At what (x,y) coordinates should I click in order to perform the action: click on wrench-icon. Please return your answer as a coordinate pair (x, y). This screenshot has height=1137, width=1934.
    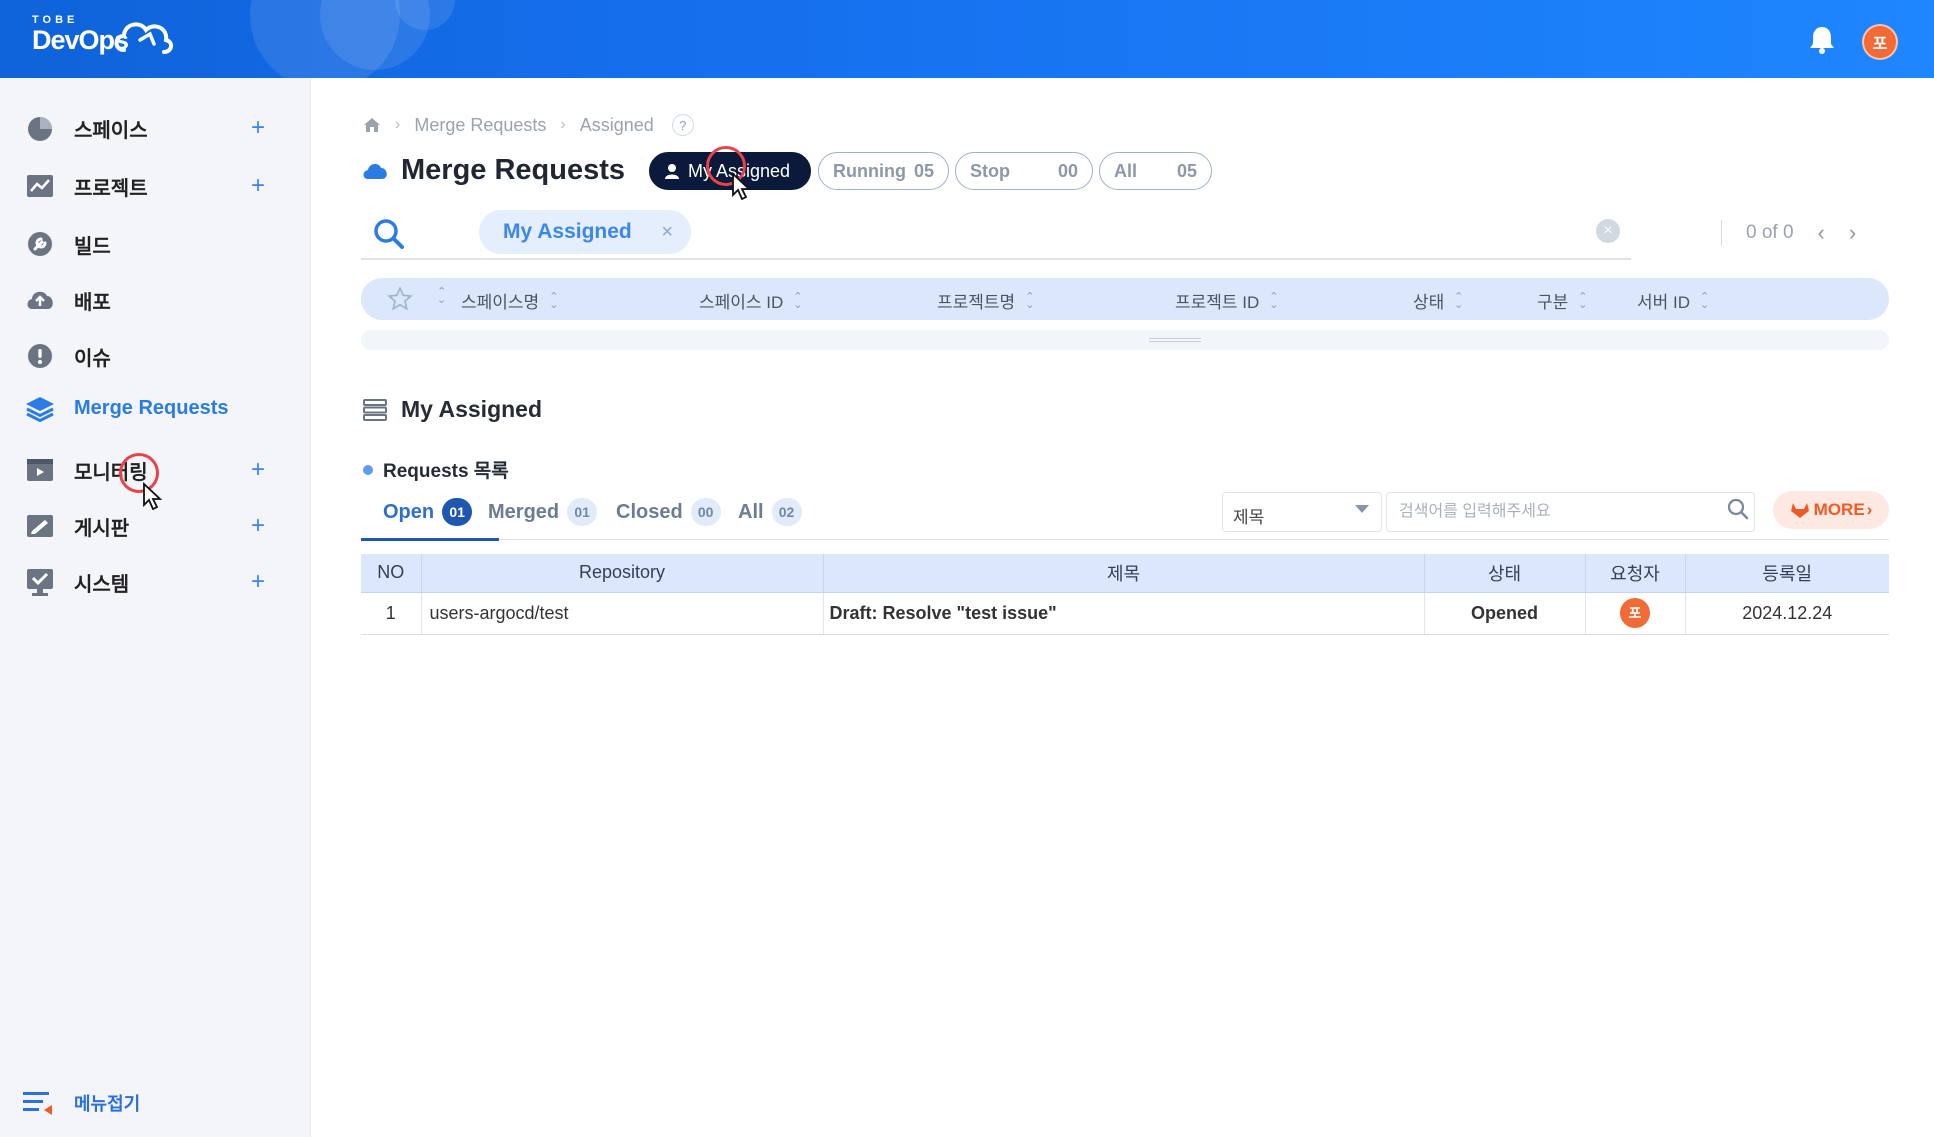
    Looking at the image, I should click on (40, 244).